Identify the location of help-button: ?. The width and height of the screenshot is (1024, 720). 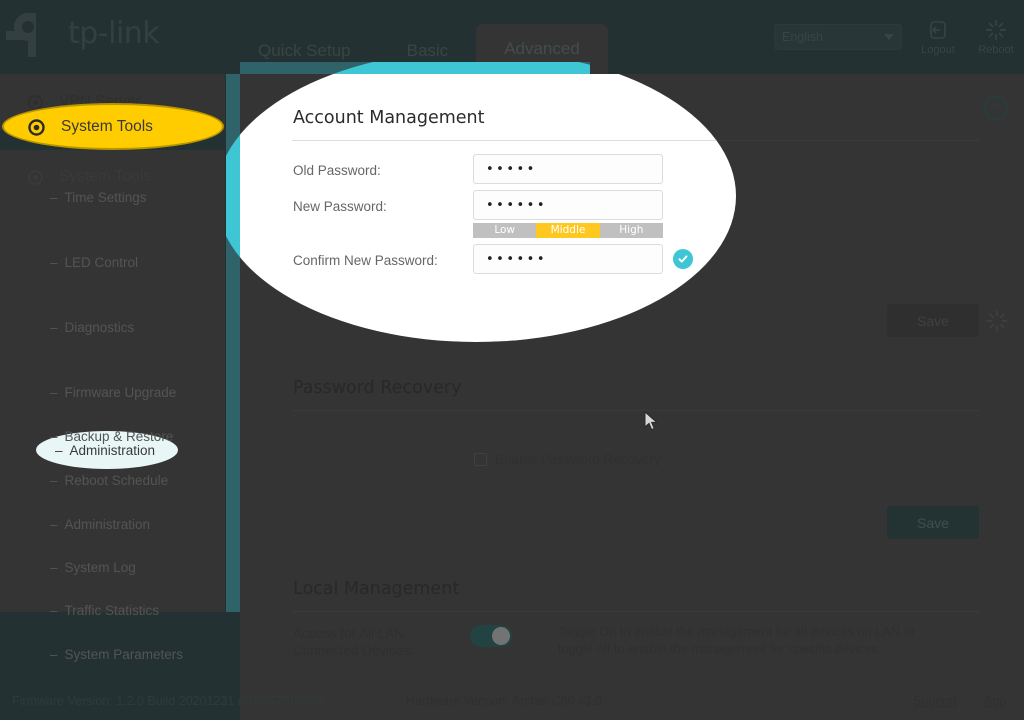
(996, 108).